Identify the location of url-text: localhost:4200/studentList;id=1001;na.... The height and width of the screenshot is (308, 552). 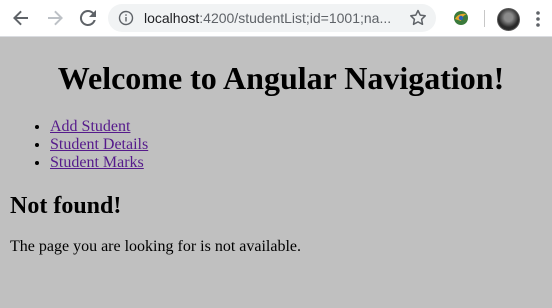
(276, 18).